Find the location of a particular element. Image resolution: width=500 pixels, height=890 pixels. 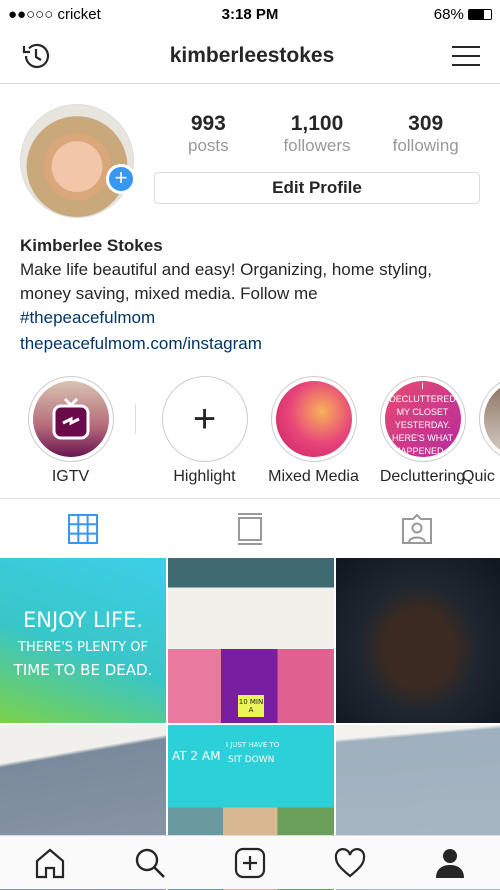

highlight-new: + Highlight is located at coordinates (204, 437).